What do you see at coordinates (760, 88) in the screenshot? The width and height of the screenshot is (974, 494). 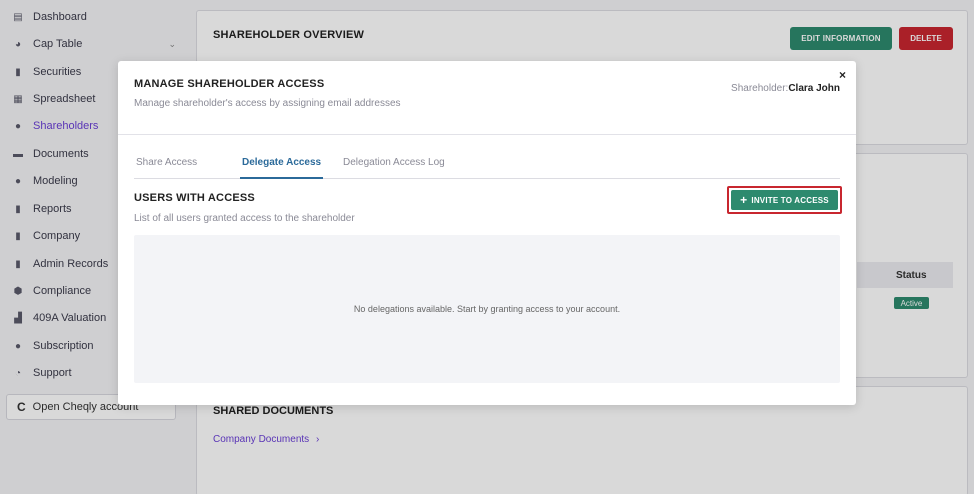 I see `shareholder-label: Shareholder:` at bounding box center [760, 88].